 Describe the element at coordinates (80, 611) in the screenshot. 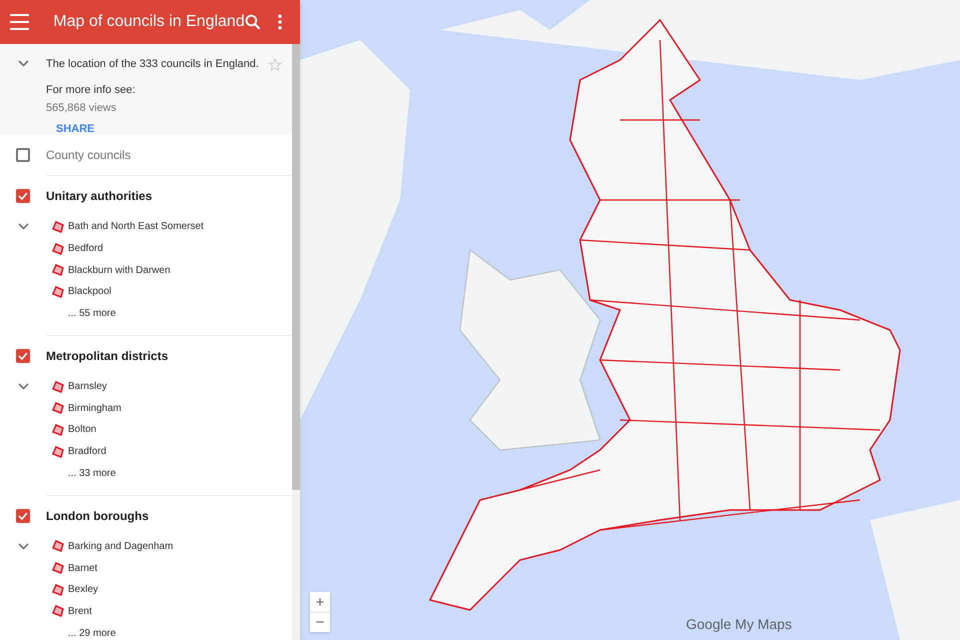

I see `feature-item: Brent` at that location.